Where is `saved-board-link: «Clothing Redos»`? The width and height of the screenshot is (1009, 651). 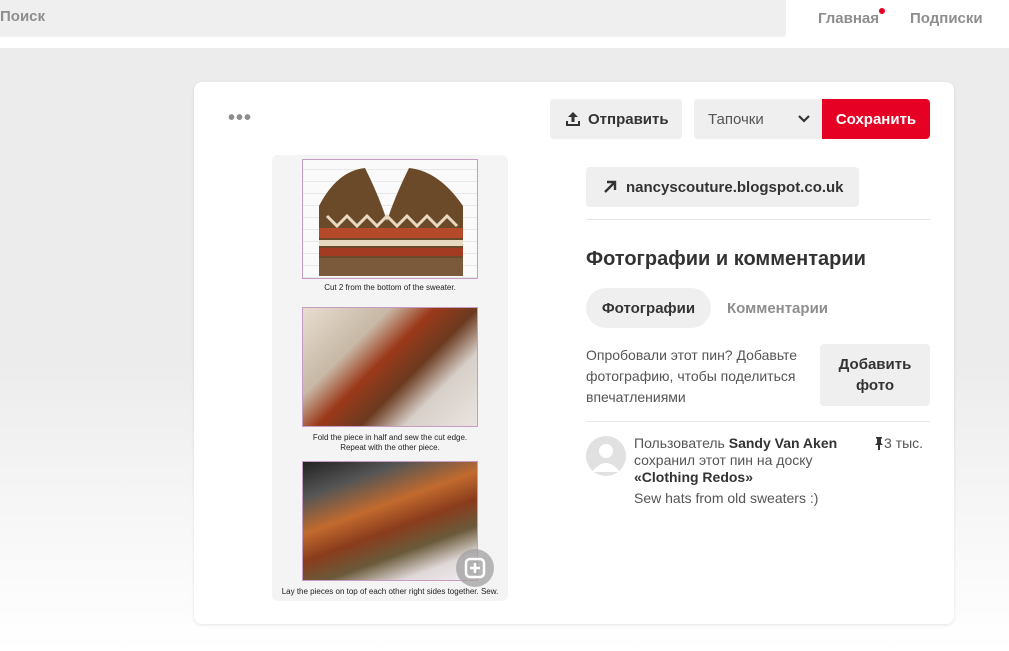
saved-board-link: «Clothing Redos» is located at coordinates (693, 477).